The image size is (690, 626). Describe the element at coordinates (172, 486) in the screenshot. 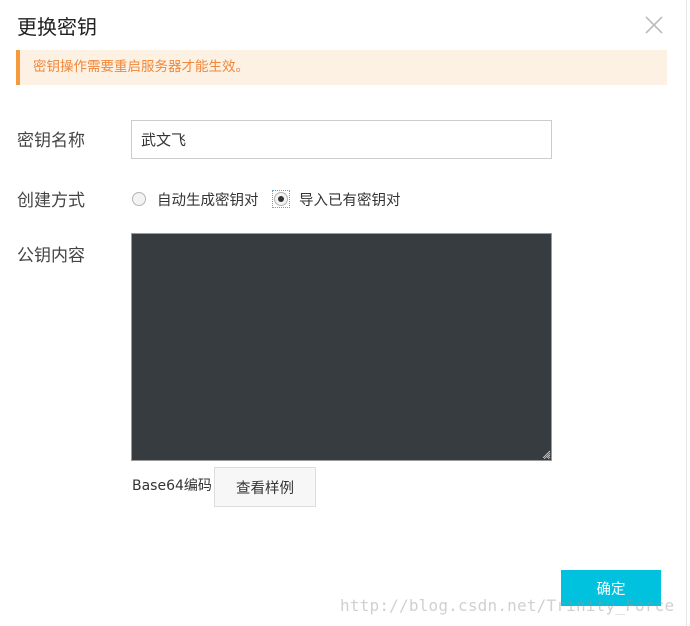

I see `encoding-hint: Base64编码` at that location.